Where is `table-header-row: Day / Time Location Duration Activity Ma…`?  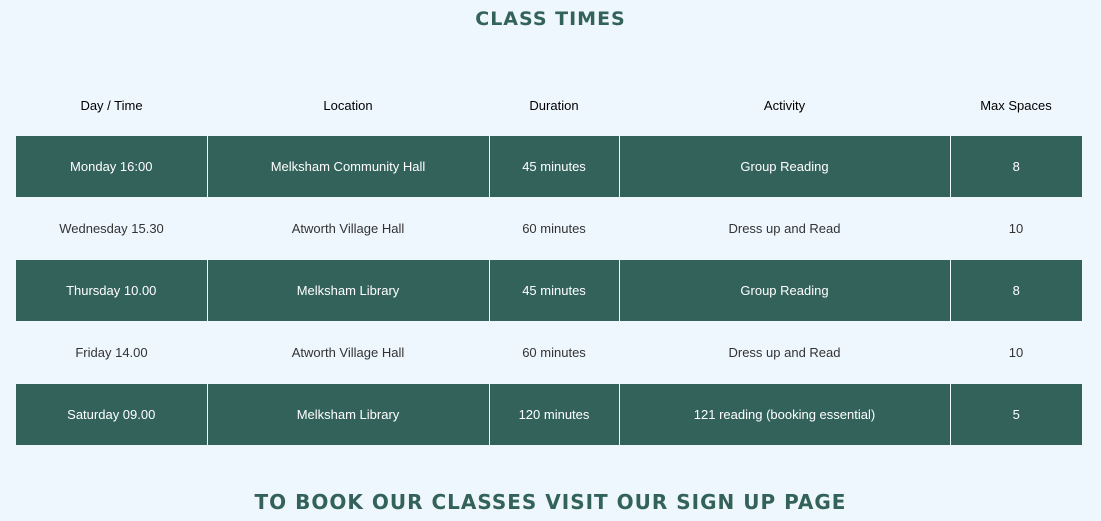
table-header-row: Day / Time Location Duration Activity Ma… is located at coordinates (549, 105).